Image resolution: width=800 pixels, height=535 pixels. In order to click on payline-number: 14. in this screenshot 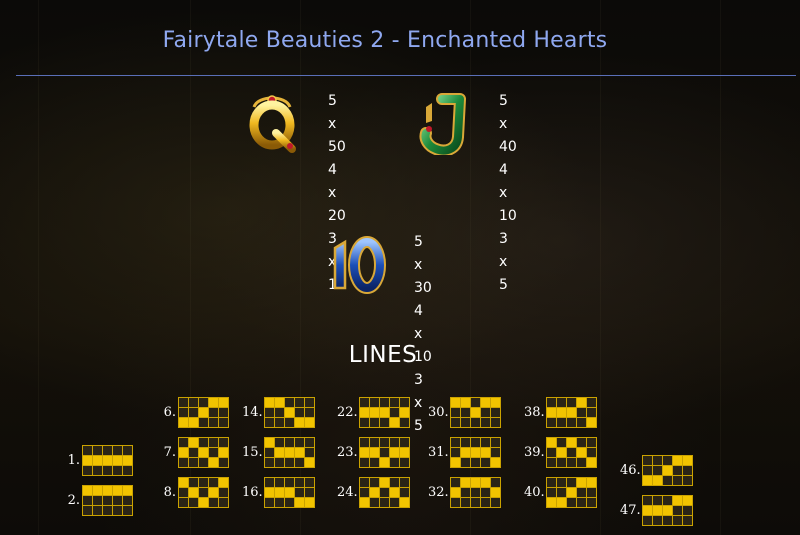, I will do `click(252, 412)`.